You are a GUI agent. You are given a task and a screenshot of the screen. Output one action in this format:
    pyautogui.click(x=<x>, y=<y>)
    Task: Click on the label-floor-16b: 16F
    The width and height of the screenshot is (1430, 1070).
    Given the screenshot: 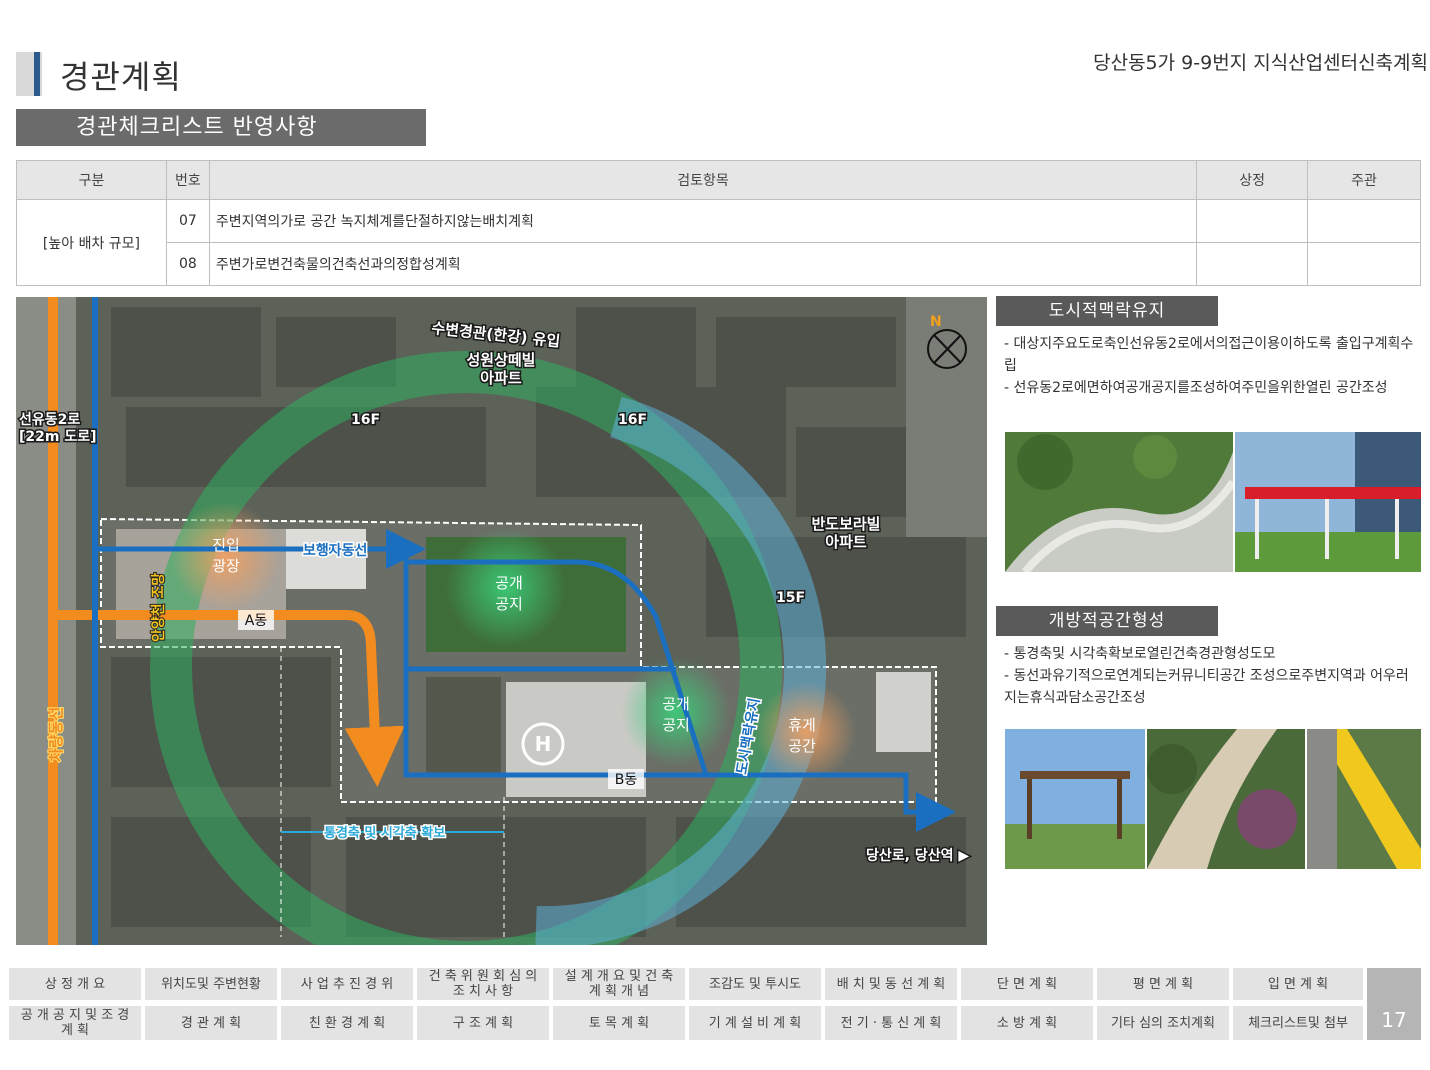 What is the action you would take?
    pyautogui.click(x=632, y=420)
    